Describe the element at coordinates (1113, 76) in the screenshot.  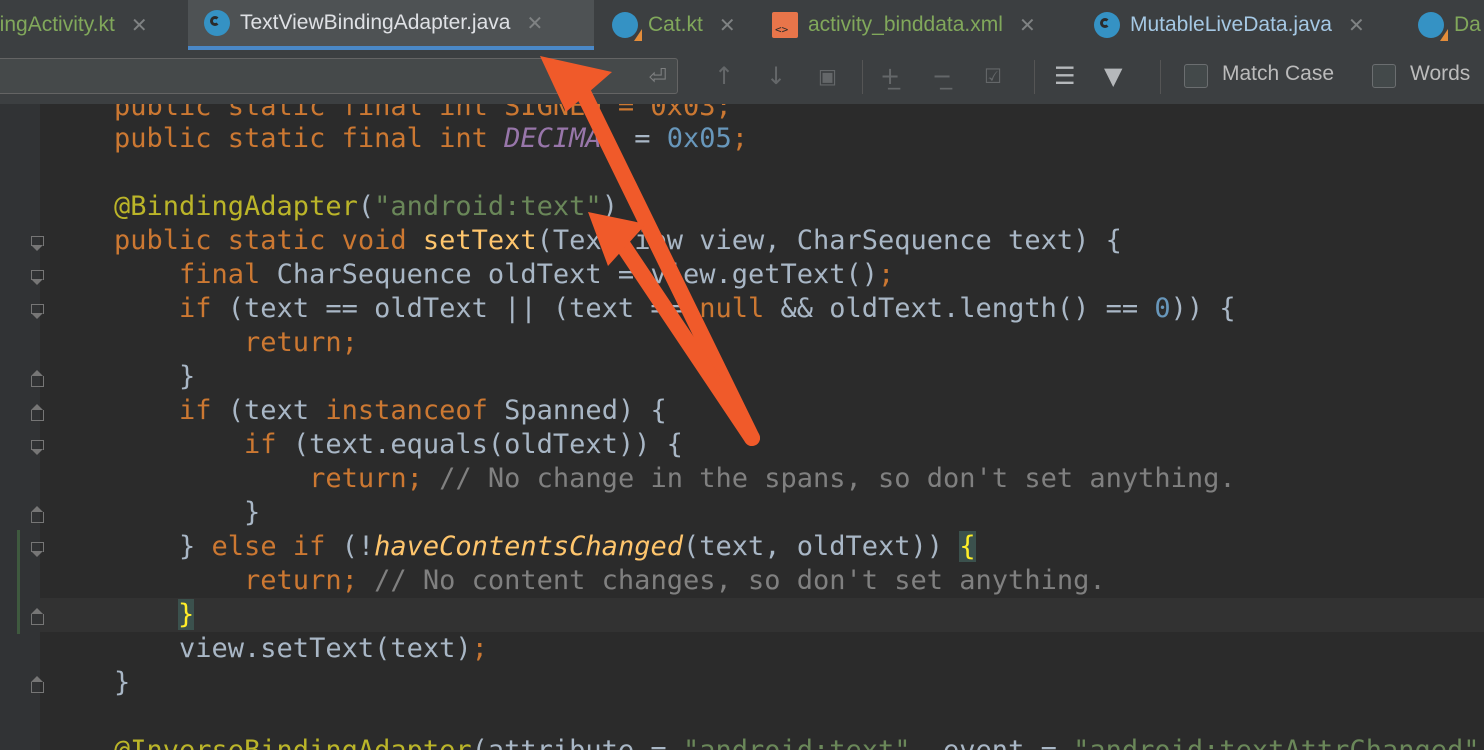
I see `filter-icon: ▼` at that location.